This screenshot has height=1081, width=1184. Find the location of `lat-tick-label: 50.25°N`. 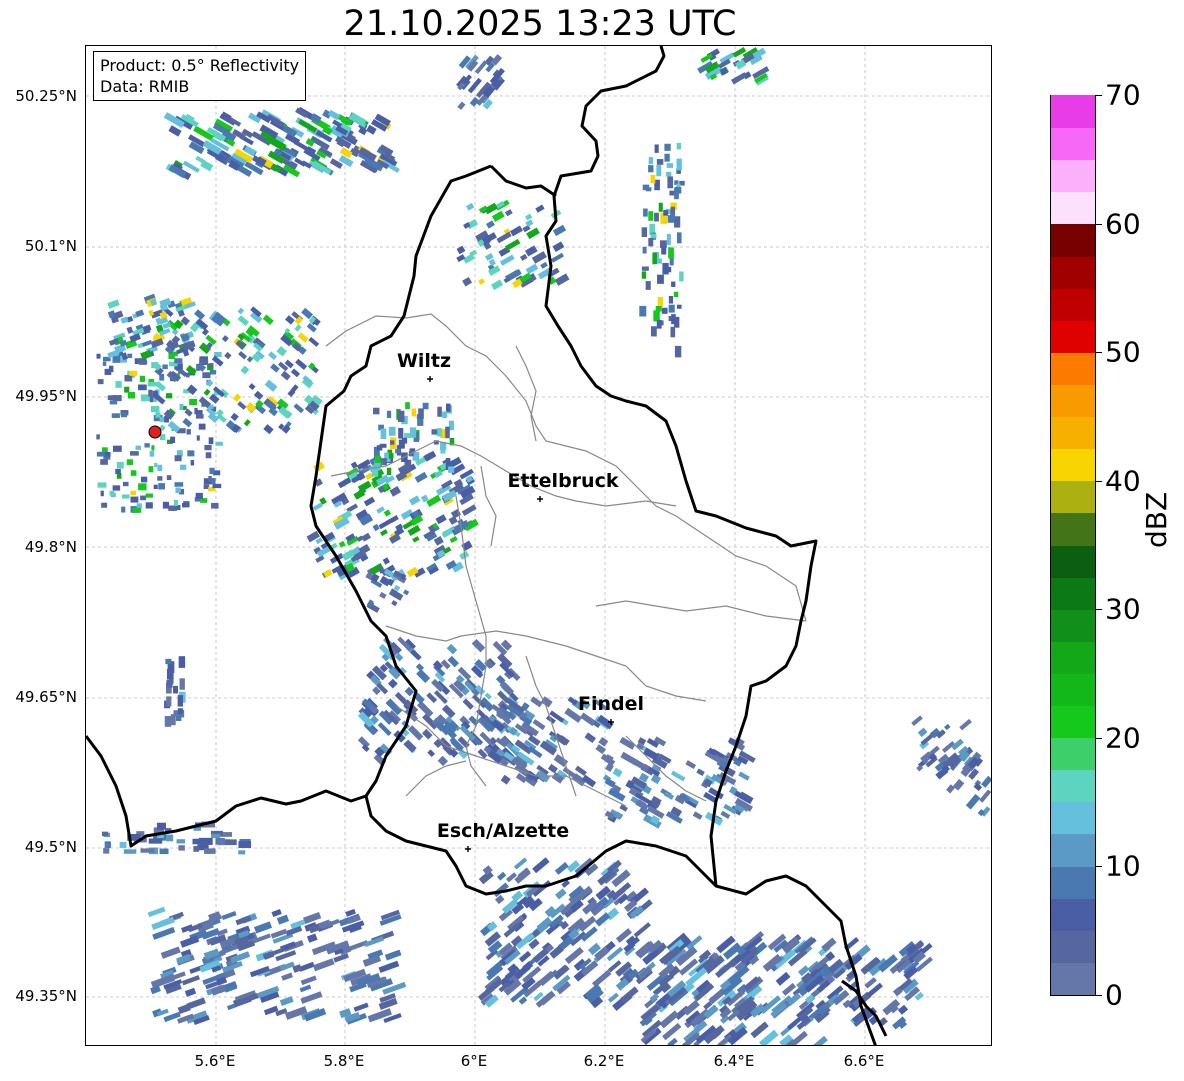

lat-tick-label: 50.25°N is located at coordinates (46, 96).